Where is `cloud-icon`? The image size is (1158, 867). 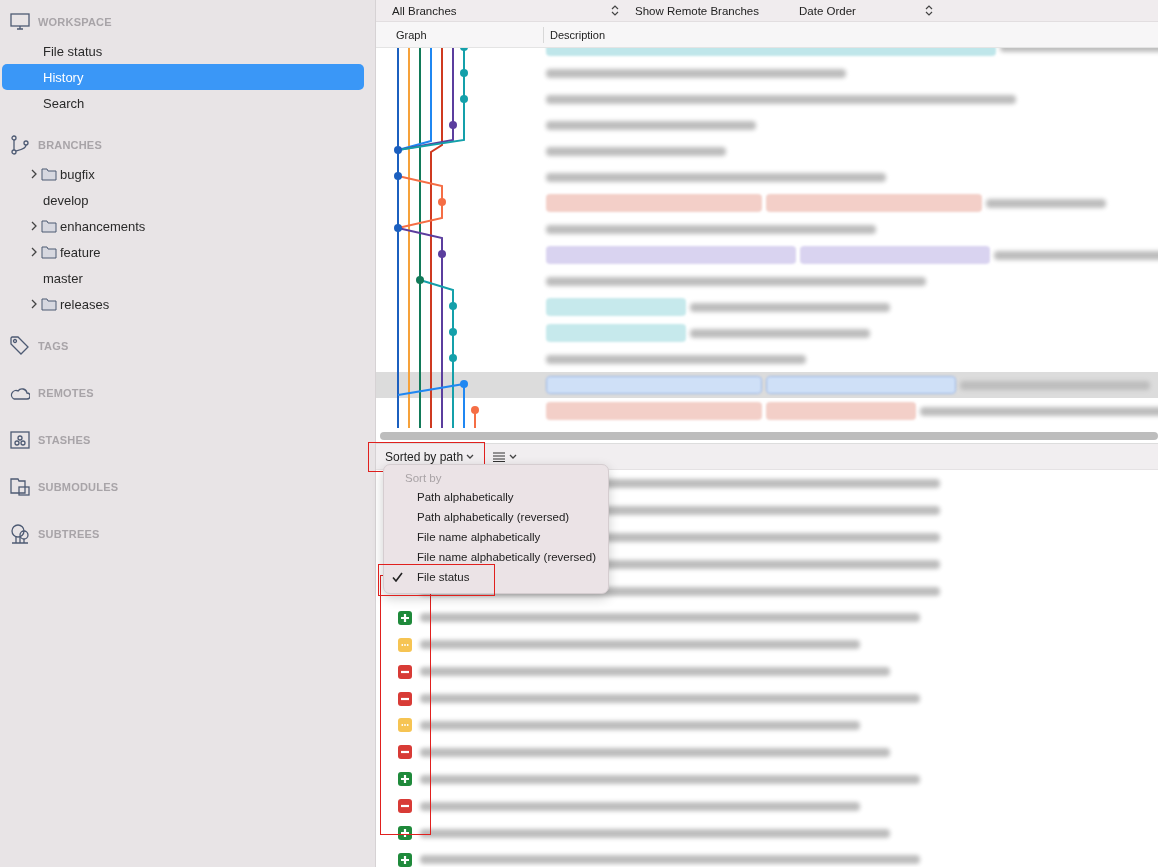
cloud-icon is located at coordinates (20, 393).